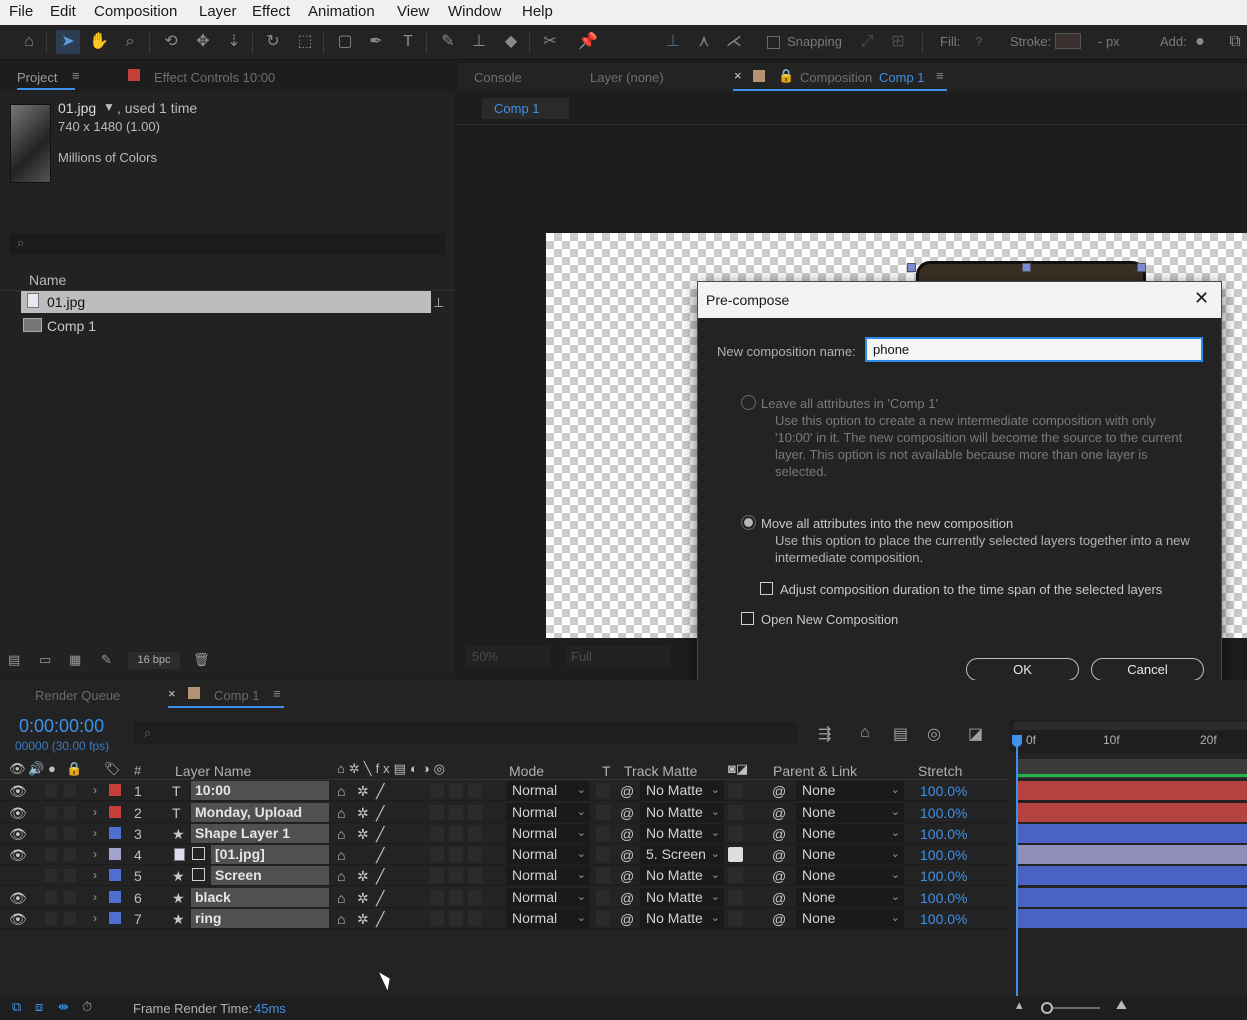 The height and width of the screenshot is (1020, 1247). Describe the element at coordinates (934, 734) in the screenshot. I see `motion-blur-icon: ◎` at that location.